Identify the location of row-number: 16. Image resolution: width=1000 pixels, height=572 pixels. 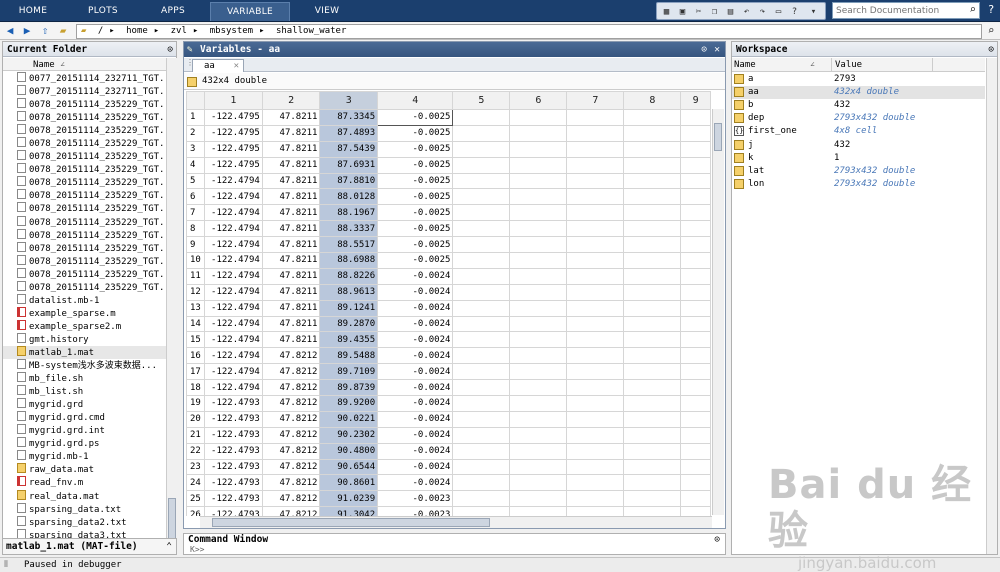
(195, 356).